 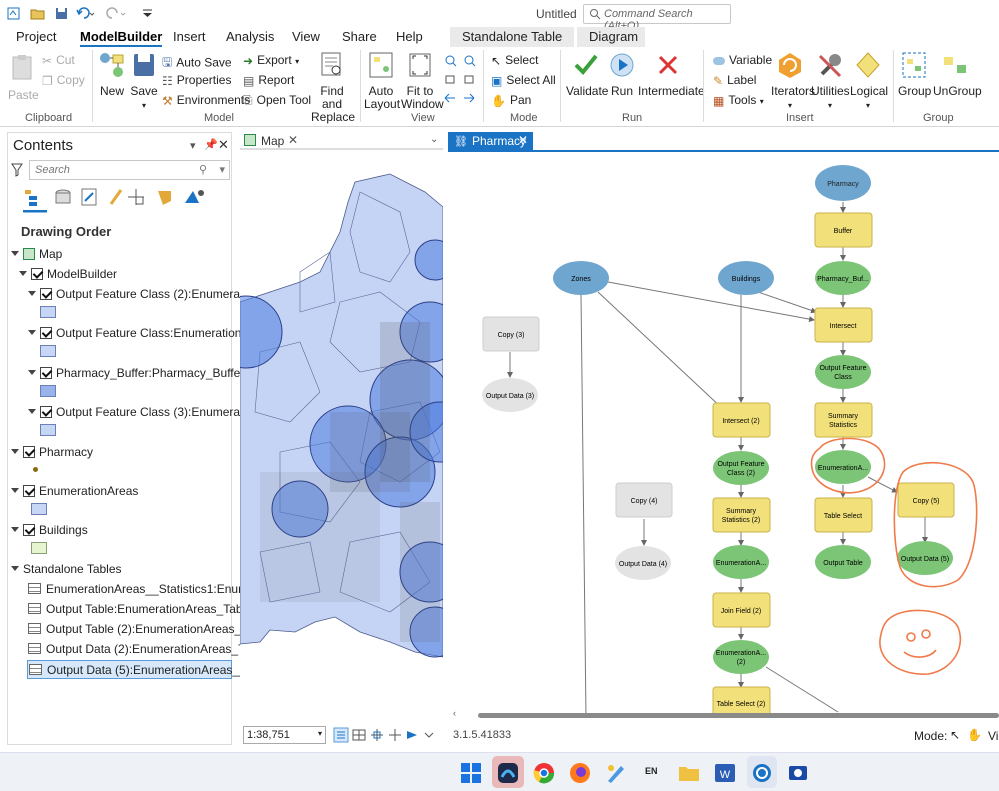 What do you see at coordinates (63, 80) in the screenshot?
I see `copy-button: ❐ Copy` at bounding box center [63, 80].